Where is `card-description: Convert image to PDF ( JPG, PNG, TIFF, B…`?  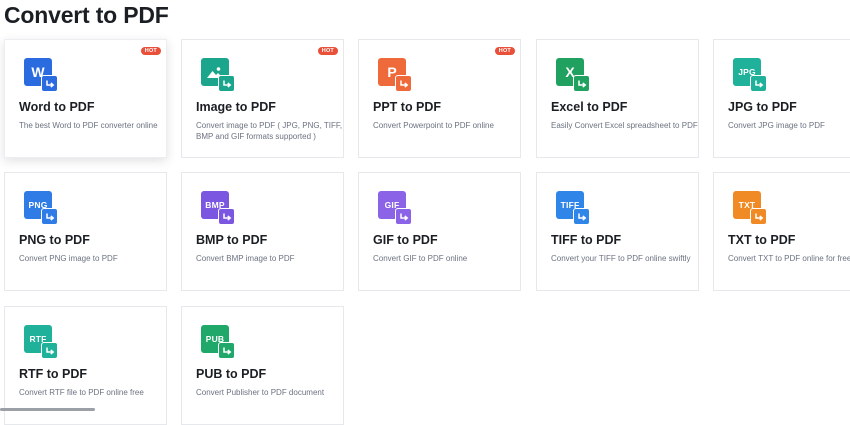
card-description: Convert image to PDF ( JPG, PNG, TIFF, B… is located at coordinates (269, 131).